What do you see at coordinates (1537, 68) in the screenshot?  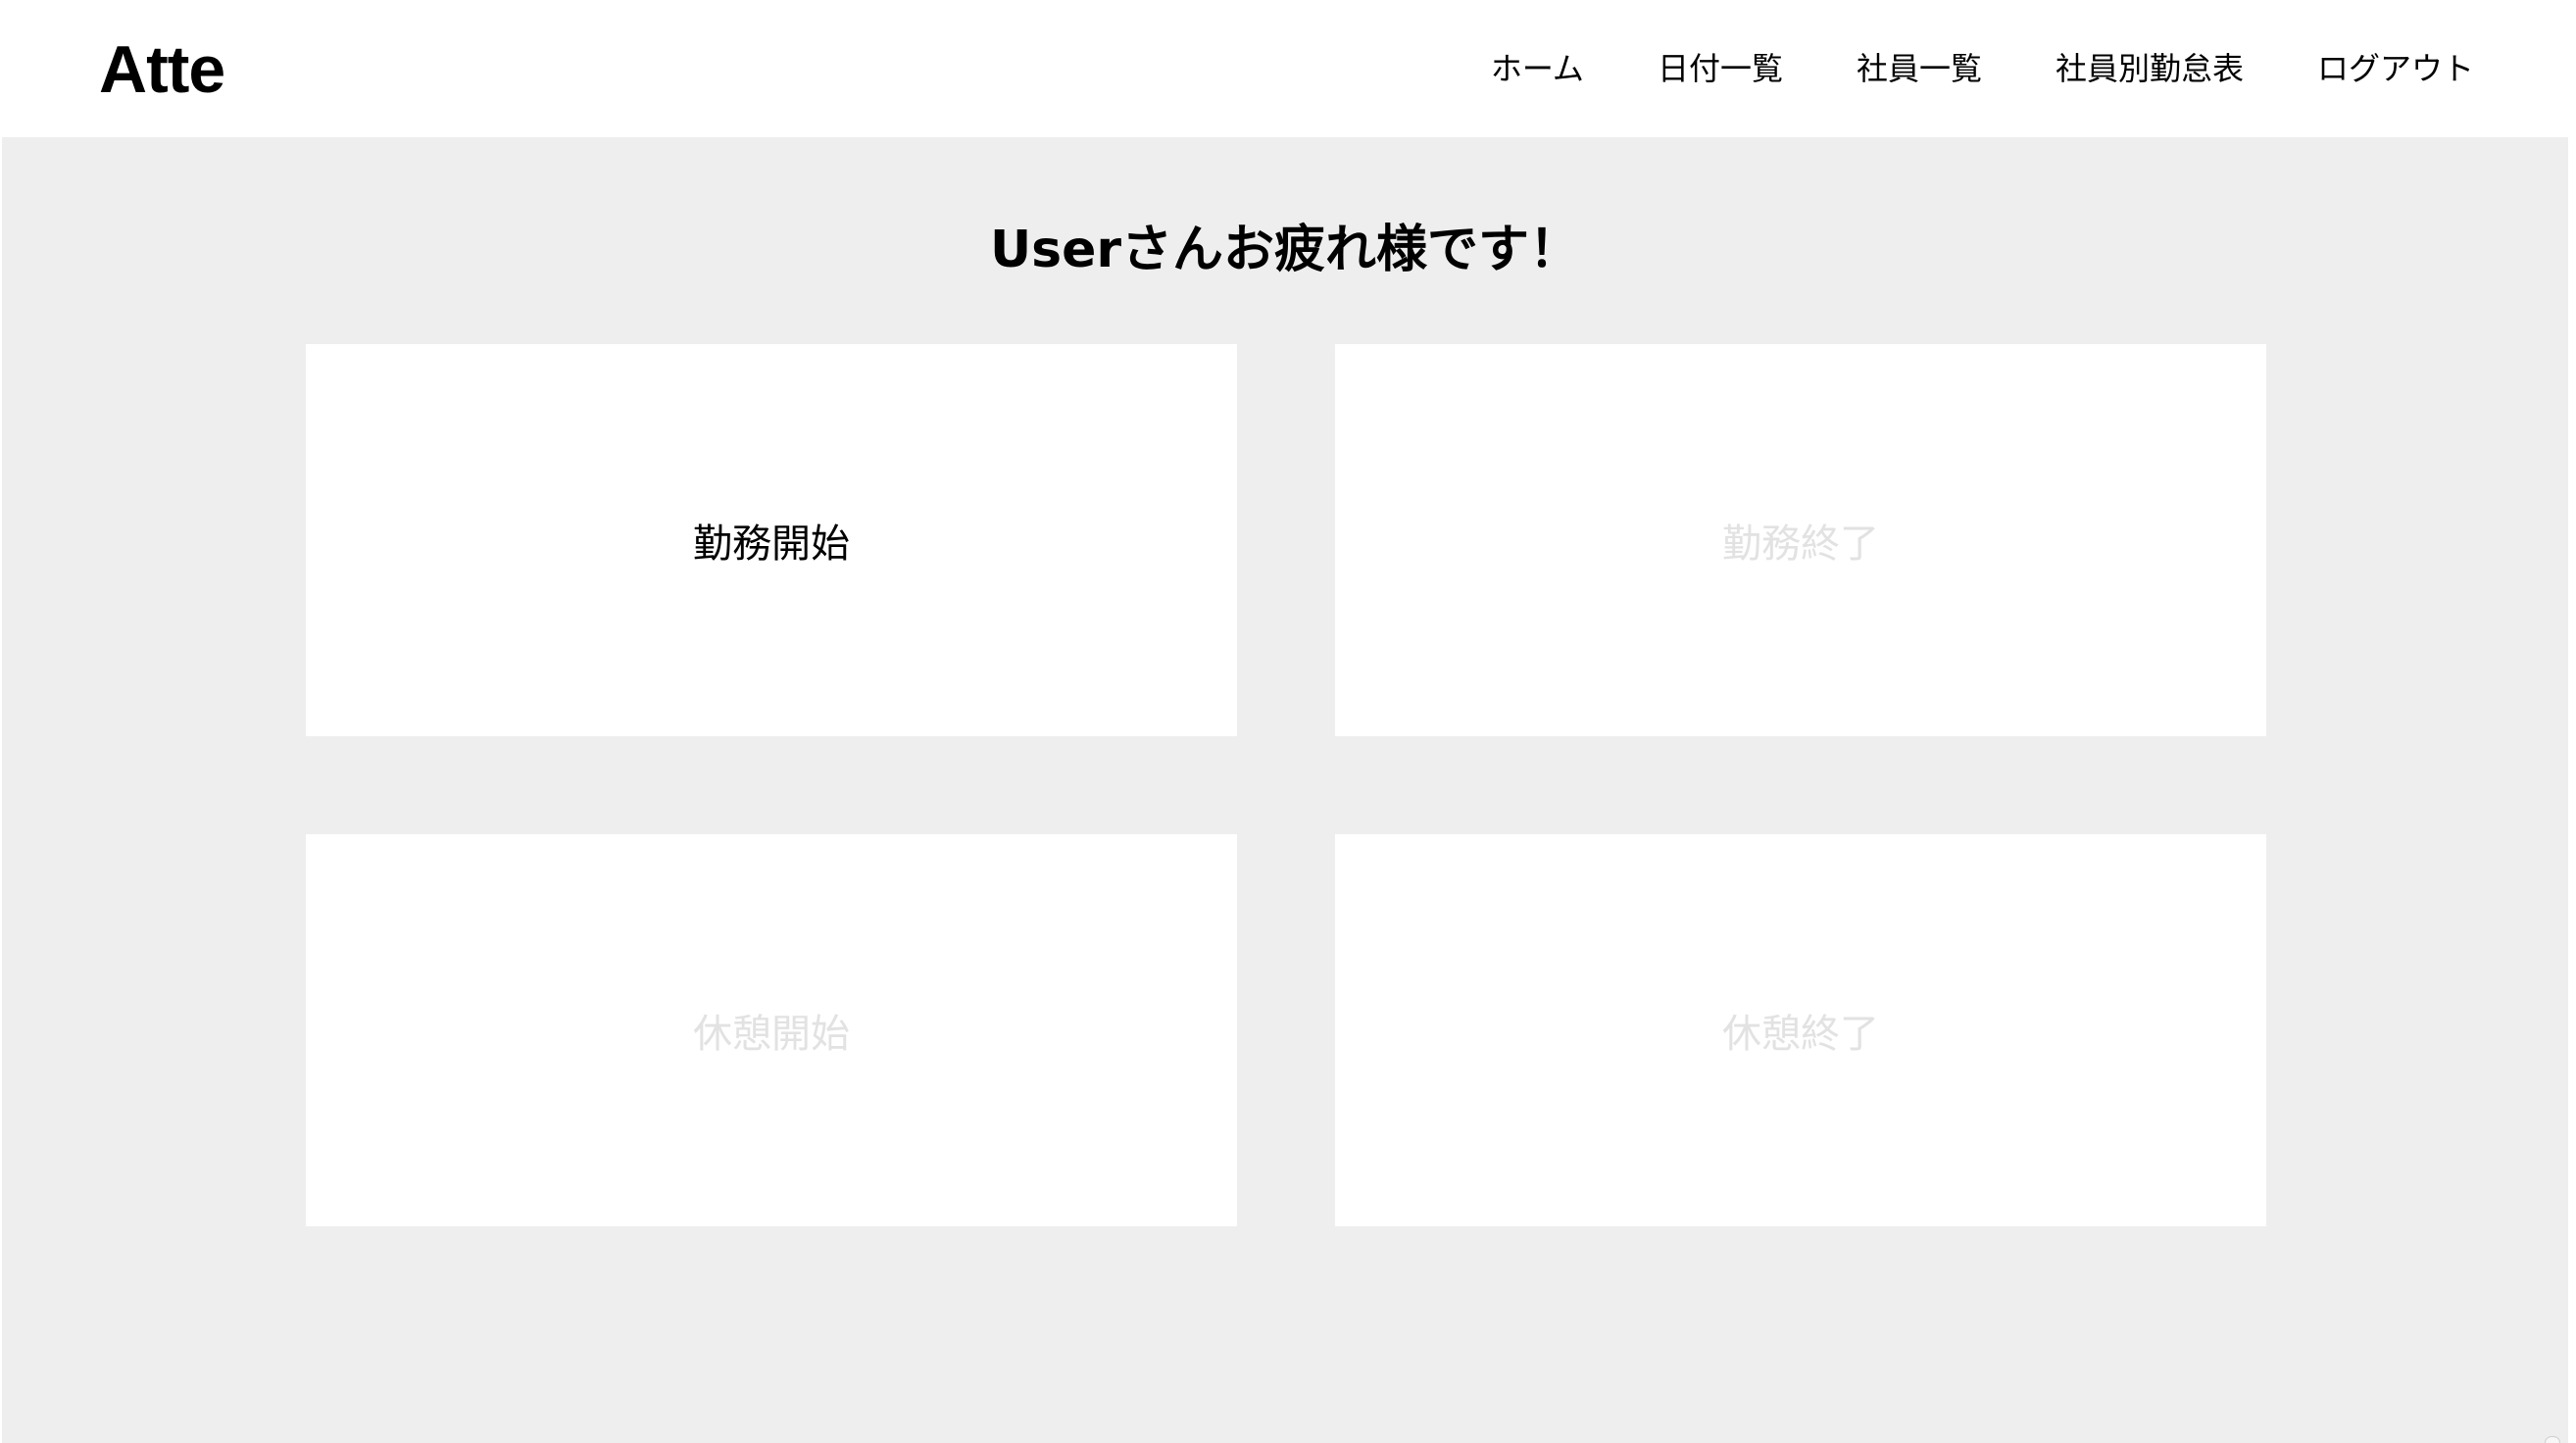 I see `nav-home-link: ホーム` at bounding box center [1537, 68].